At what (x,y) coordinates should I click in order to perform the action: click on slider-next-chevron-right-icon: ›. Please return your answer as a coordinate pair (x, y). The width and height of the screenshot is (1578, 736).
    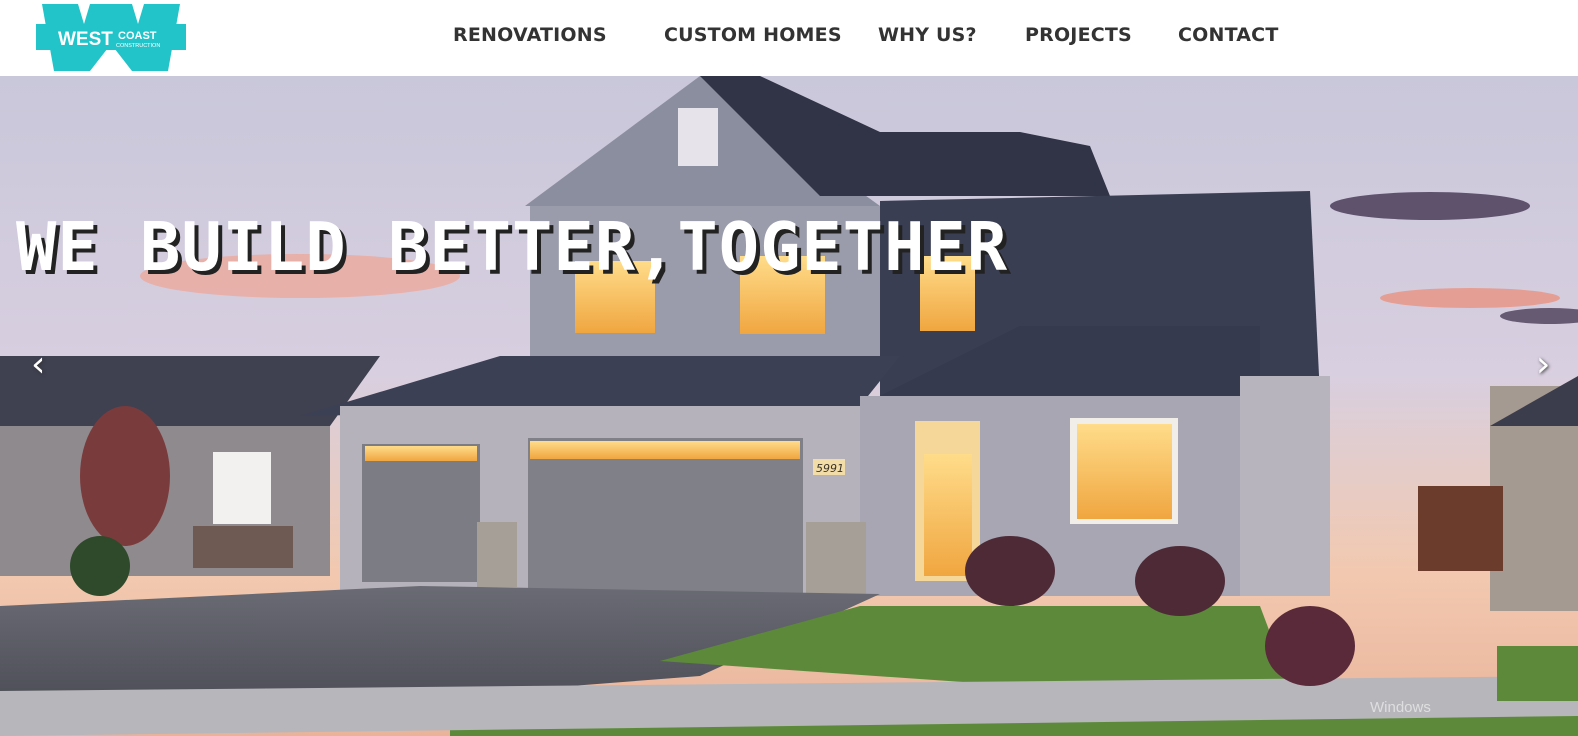
    Looking at the image, I should click on (1543, 364).